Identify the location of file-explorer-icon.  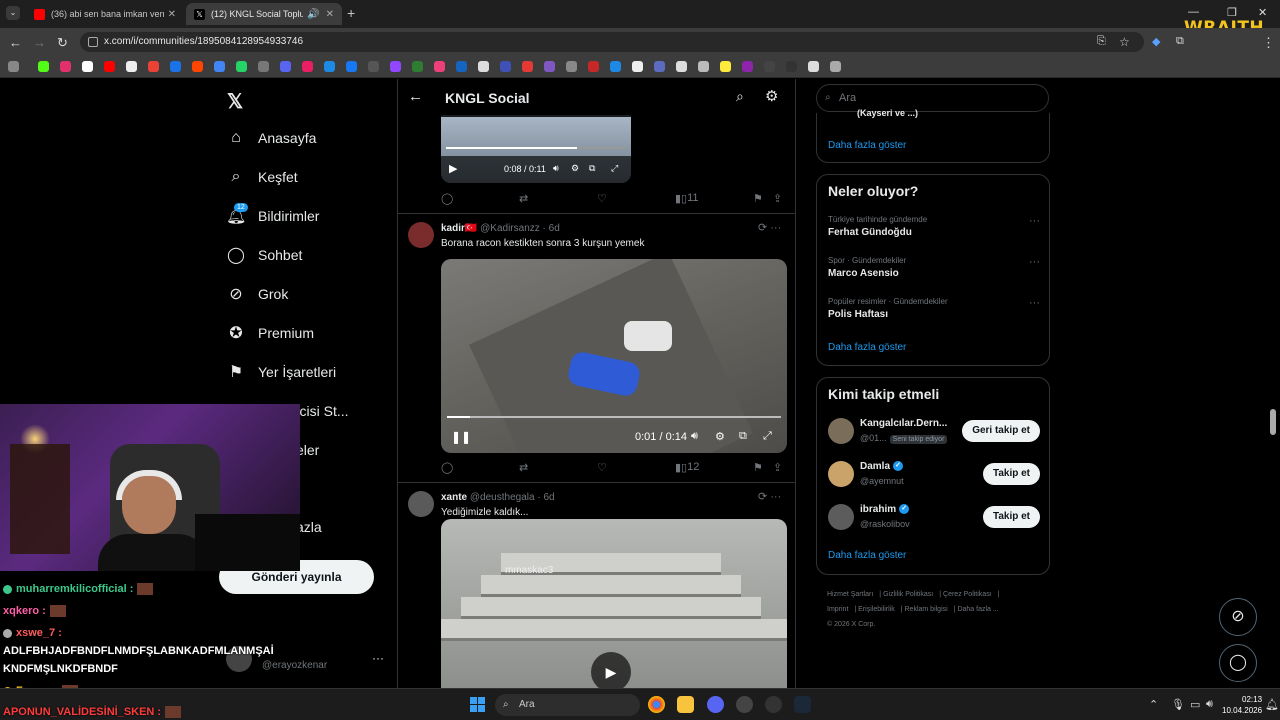
(685, 704).